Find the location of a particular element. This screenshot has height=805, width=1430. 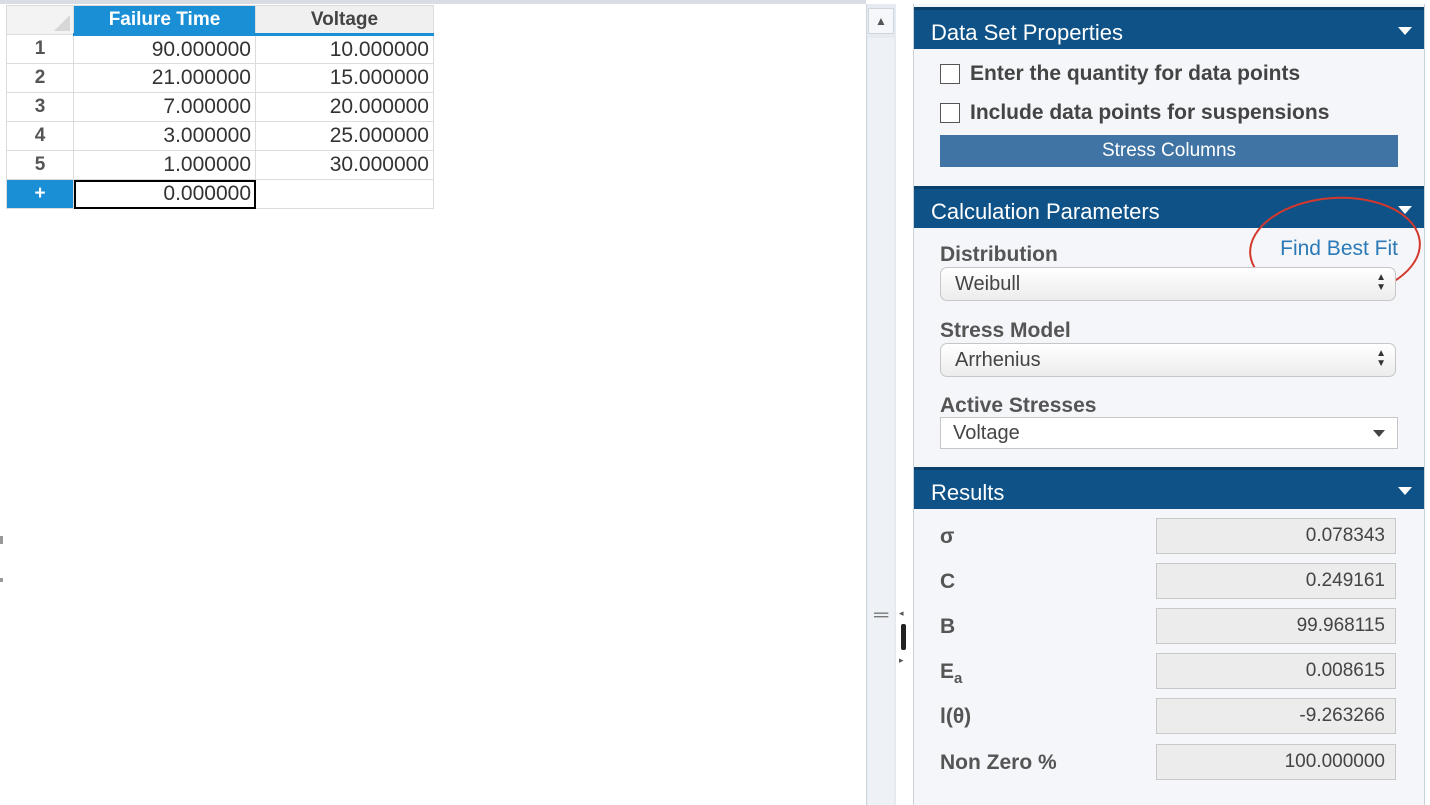

distribution-select: Weibull ▲ ▼ is located at coordinates (1168, 284).